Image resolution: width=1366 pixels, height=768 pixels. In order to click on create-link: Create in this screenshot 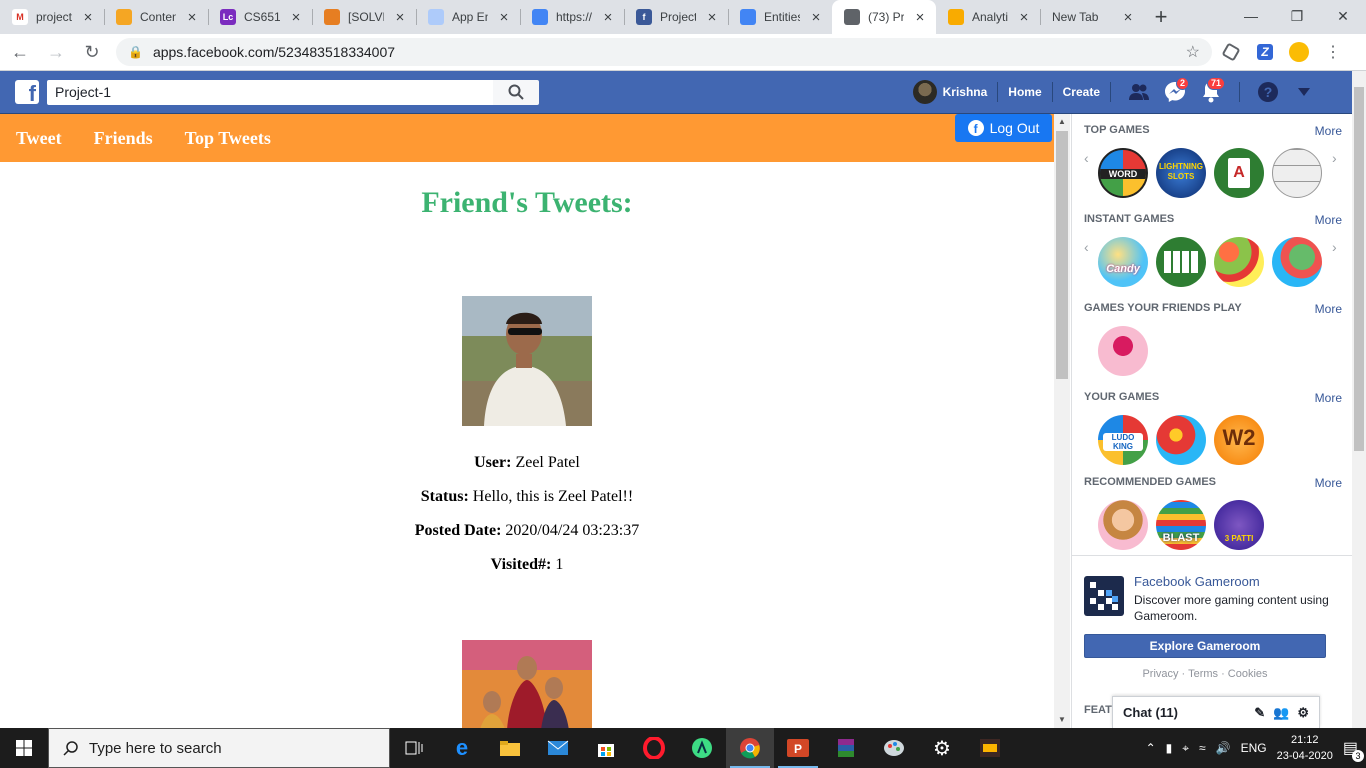, I will do `click(1081, 92)`.